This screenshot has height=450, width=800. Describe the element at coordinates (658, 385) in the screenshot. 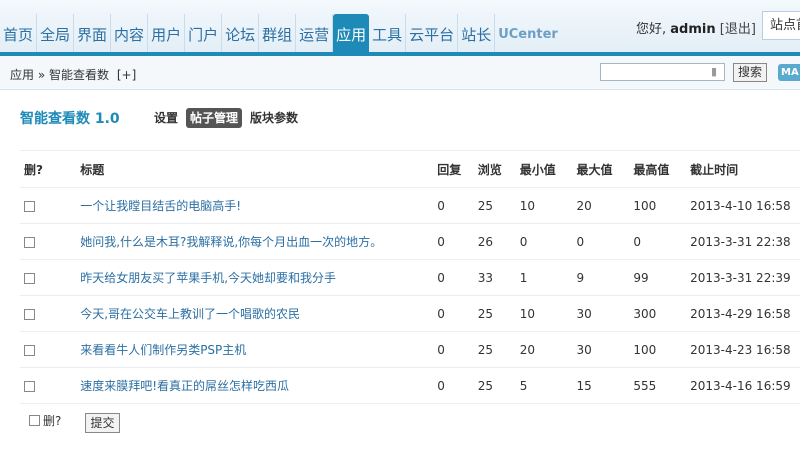

I see `cell-peak: 555` at that location.